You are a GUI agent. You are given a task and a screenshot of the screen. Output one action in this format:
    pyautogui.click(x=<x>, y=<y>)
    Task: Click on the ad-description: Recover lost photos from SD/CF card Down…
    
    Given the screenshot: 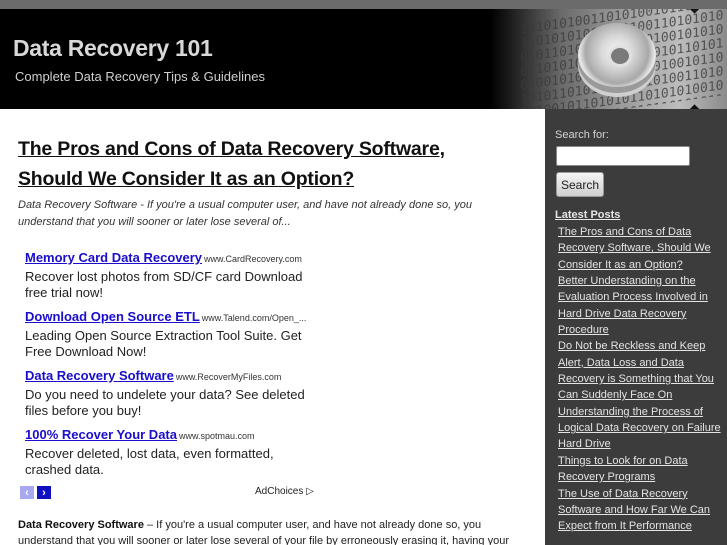 What is the action you would take?
    pyautogui.click(x=164, y=284)
    